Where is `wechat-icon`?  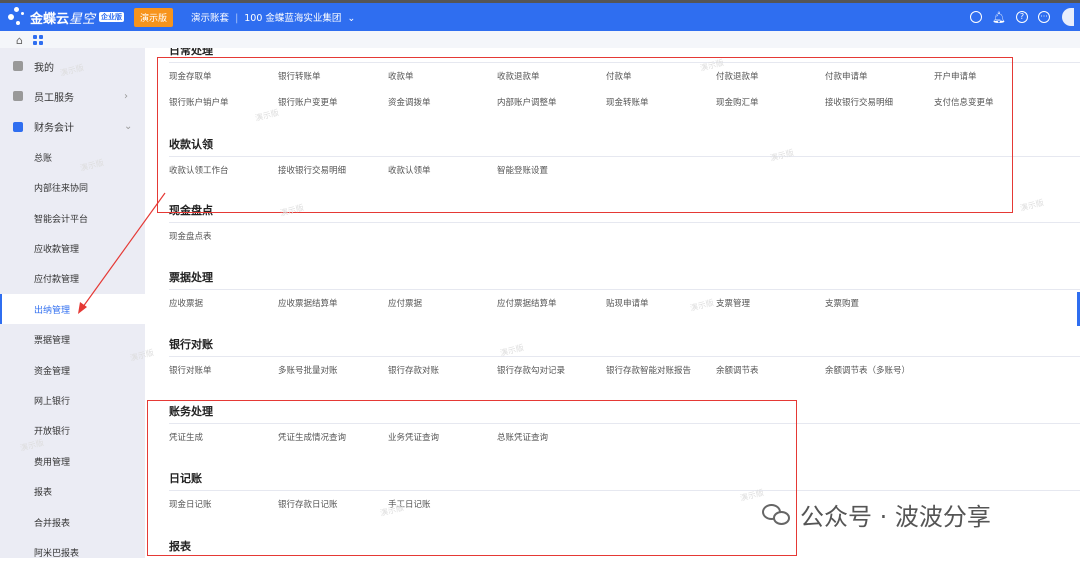 wechat-icon is located at coordinates (777, 515).